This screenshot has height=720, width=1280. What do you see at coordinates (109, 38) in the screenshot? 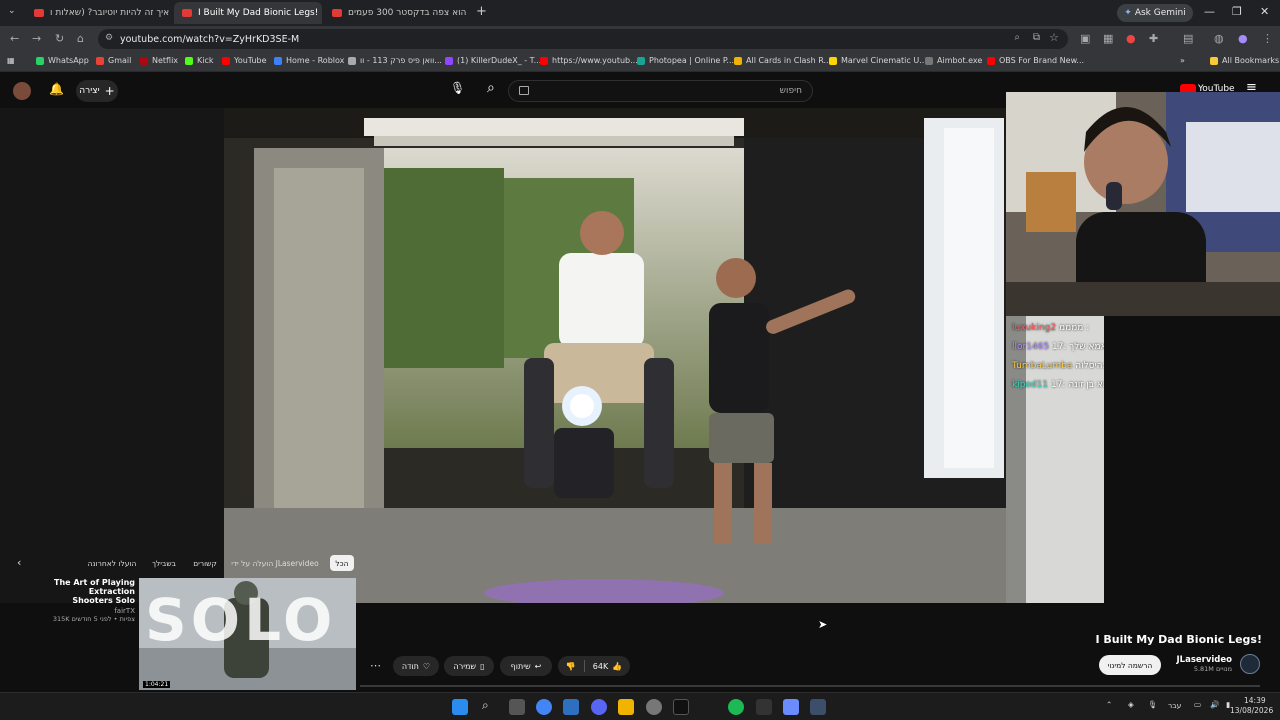
I see `site-info-icon: ⚙` at bounding box center [109, 38].